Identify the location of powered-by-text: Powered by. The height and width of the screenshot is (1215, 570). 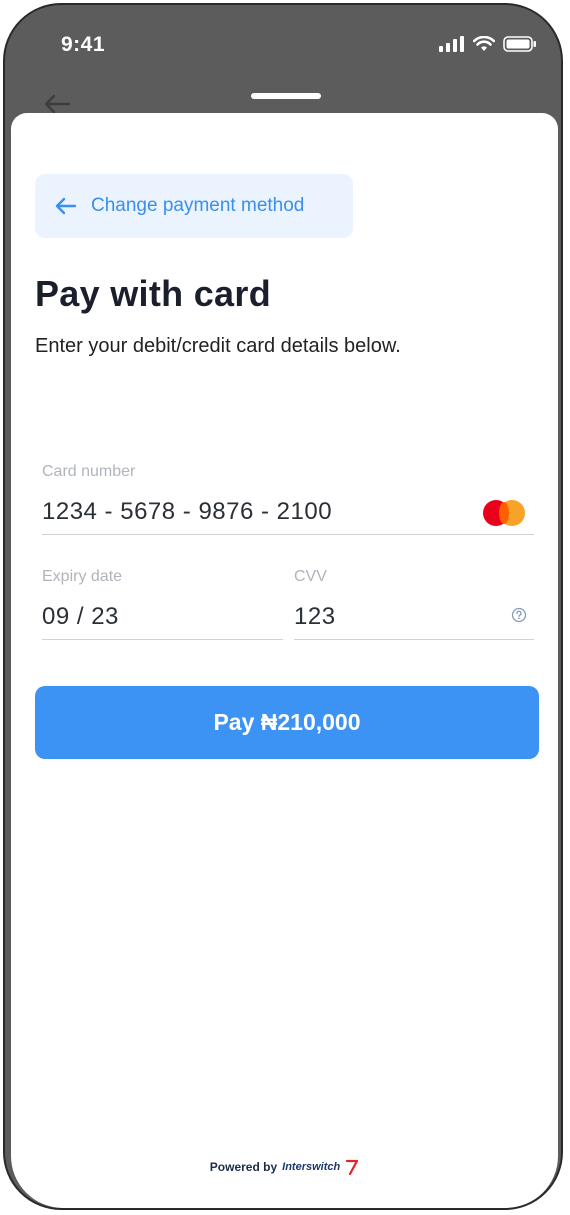
(243, 1167).